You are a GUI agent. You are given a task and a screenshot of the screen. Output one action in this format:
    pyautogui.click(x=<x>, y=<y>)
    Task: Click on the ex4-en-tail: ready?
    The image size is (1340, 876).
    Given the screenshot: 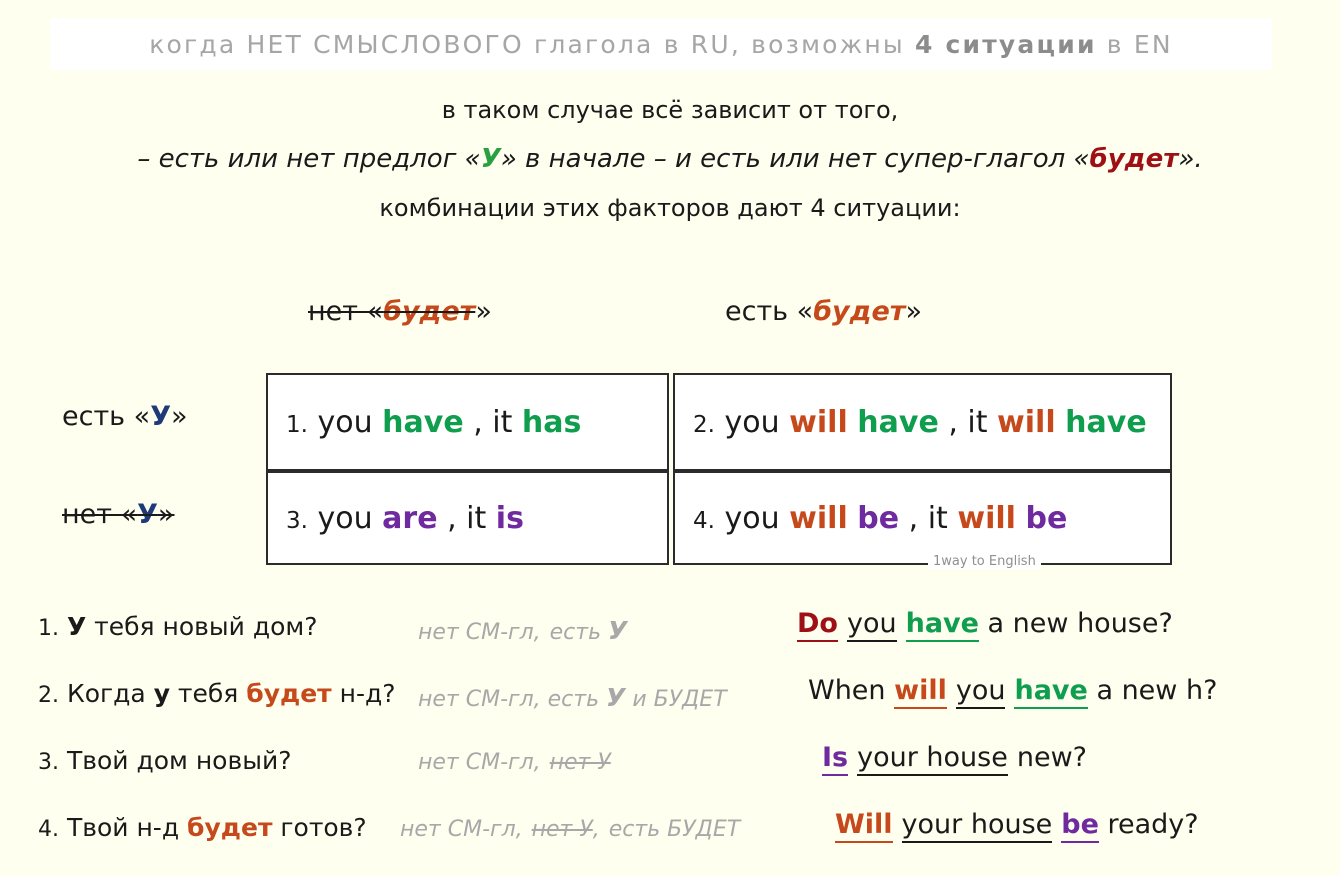 What is the action you would take?
    pyautogui.click(x=1153, y=824)
    